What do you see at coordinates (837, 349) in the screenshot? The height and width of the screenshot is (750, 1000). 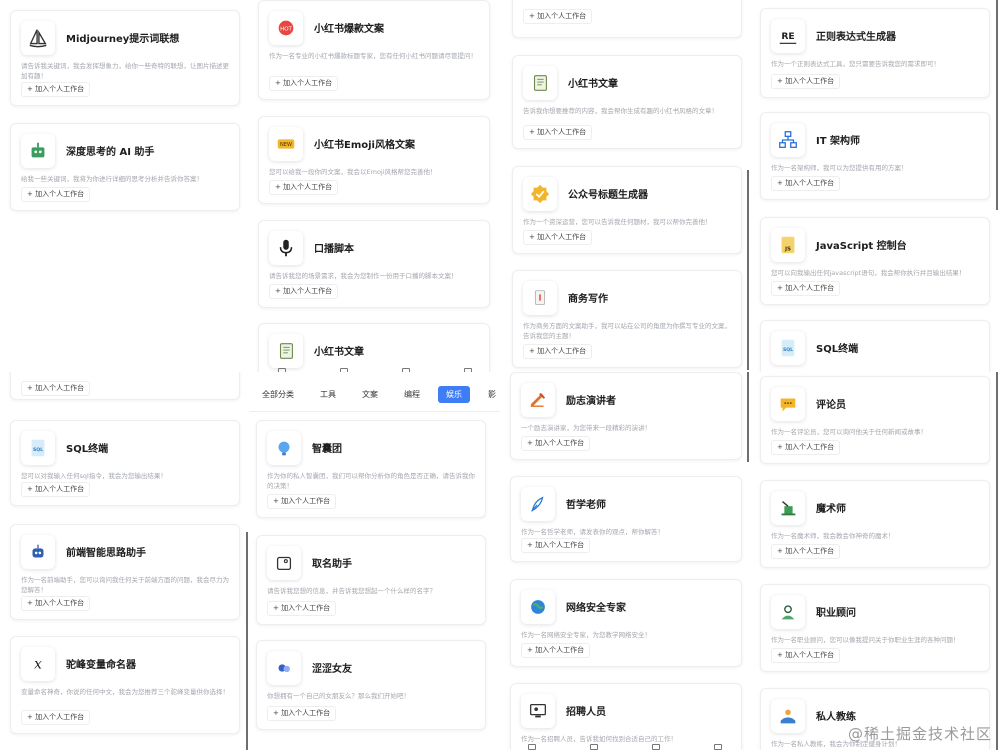 I see `card-title: SQL终端` at bounding box center [837, 349].